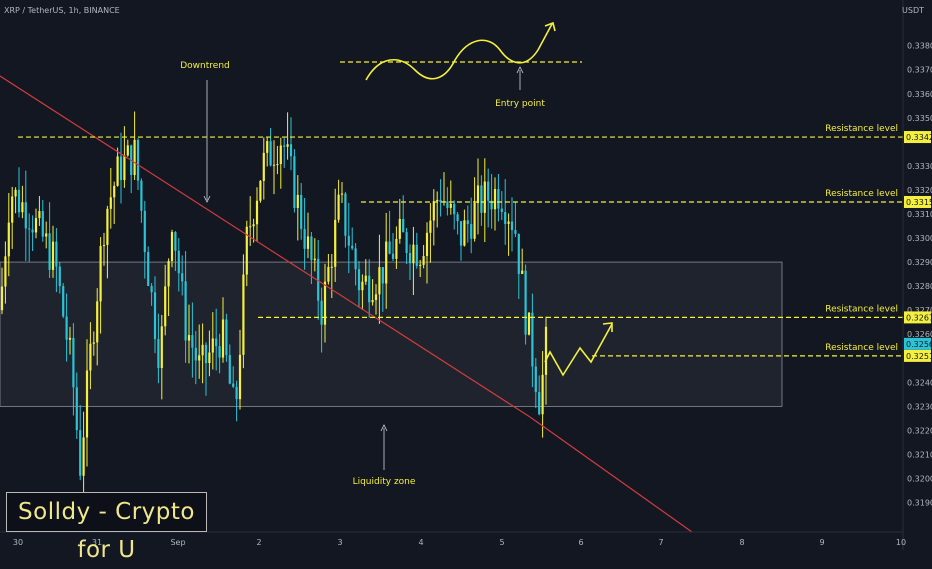 The image size is (932, 569). I want to click on x-tick-label: 9, so click(821, 542).